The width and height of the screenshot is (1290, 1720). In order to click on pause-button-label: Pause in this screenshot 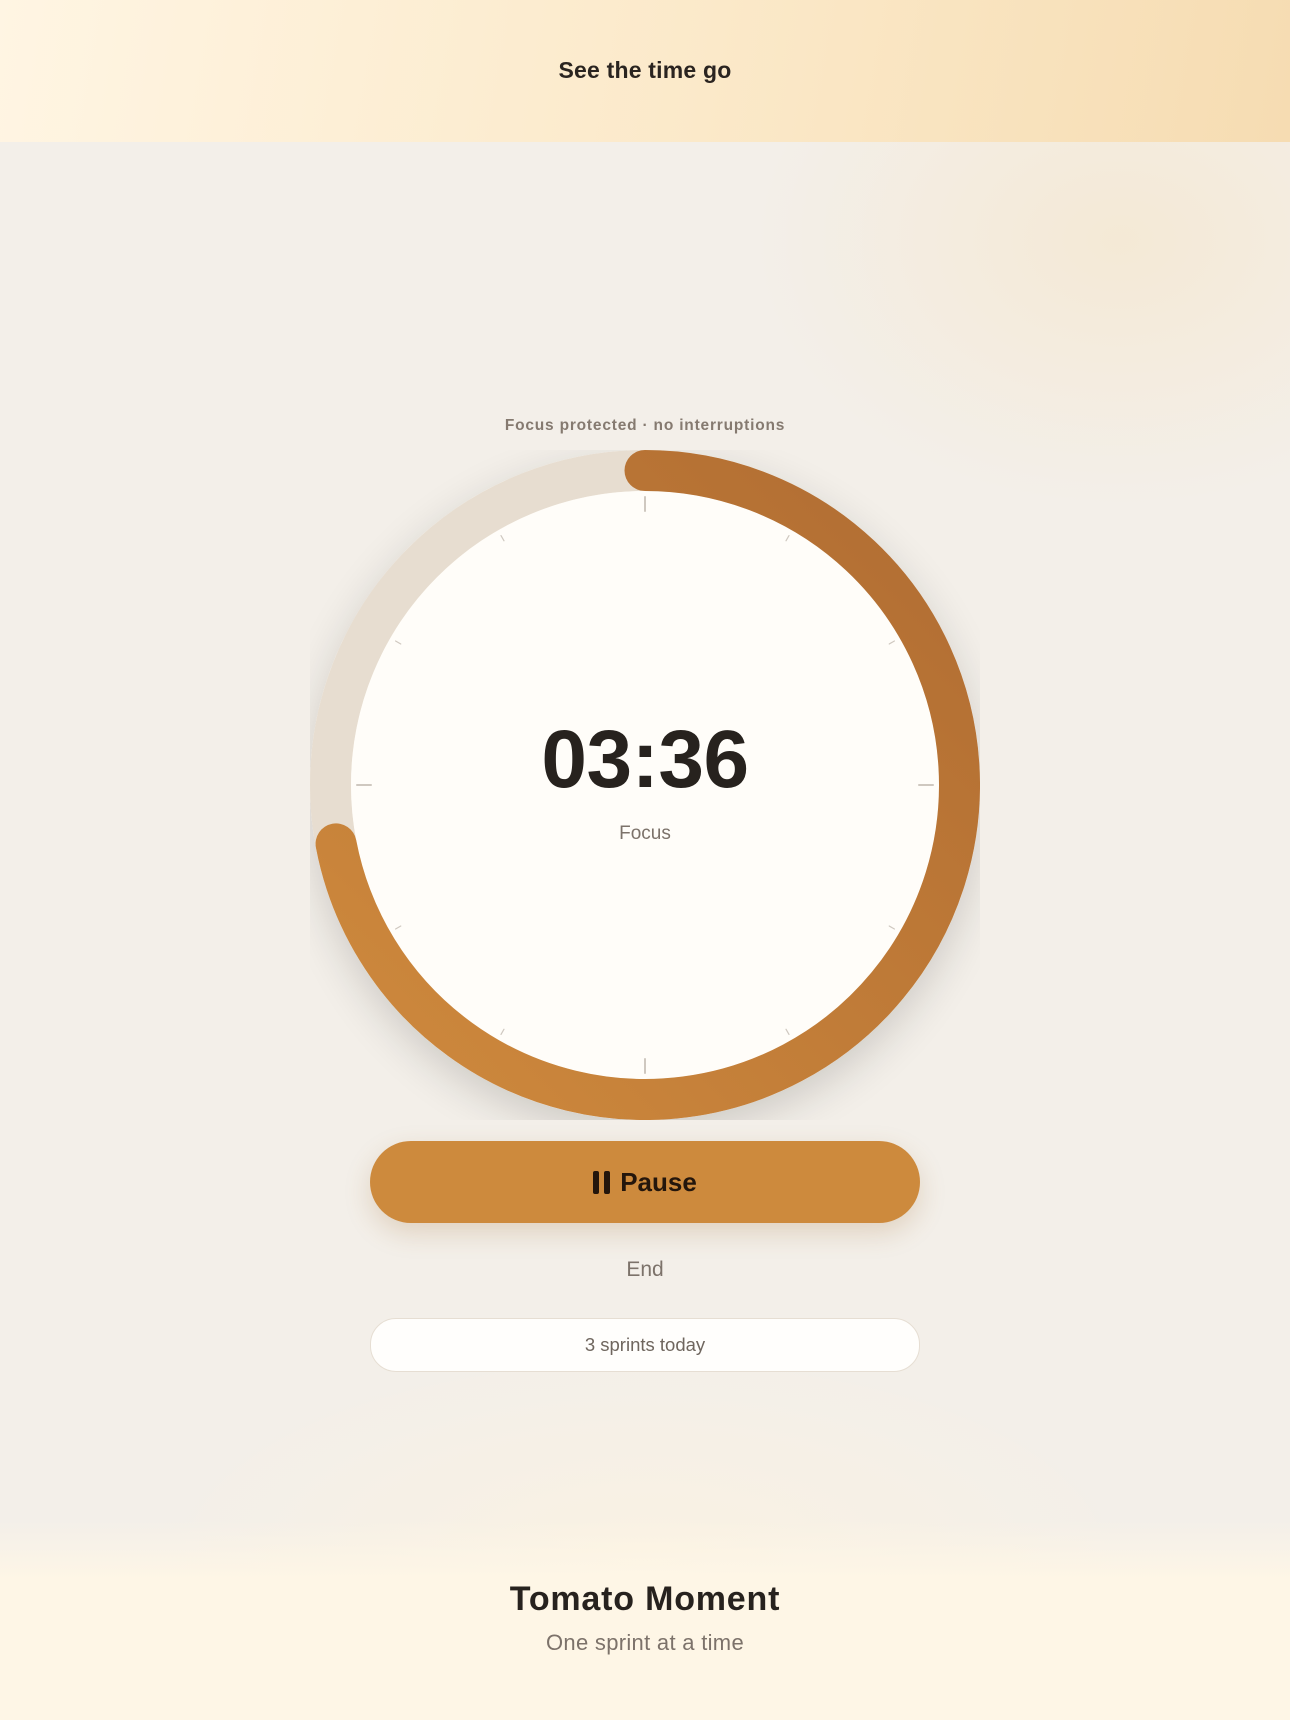, I will do `click(658, 1181)`.